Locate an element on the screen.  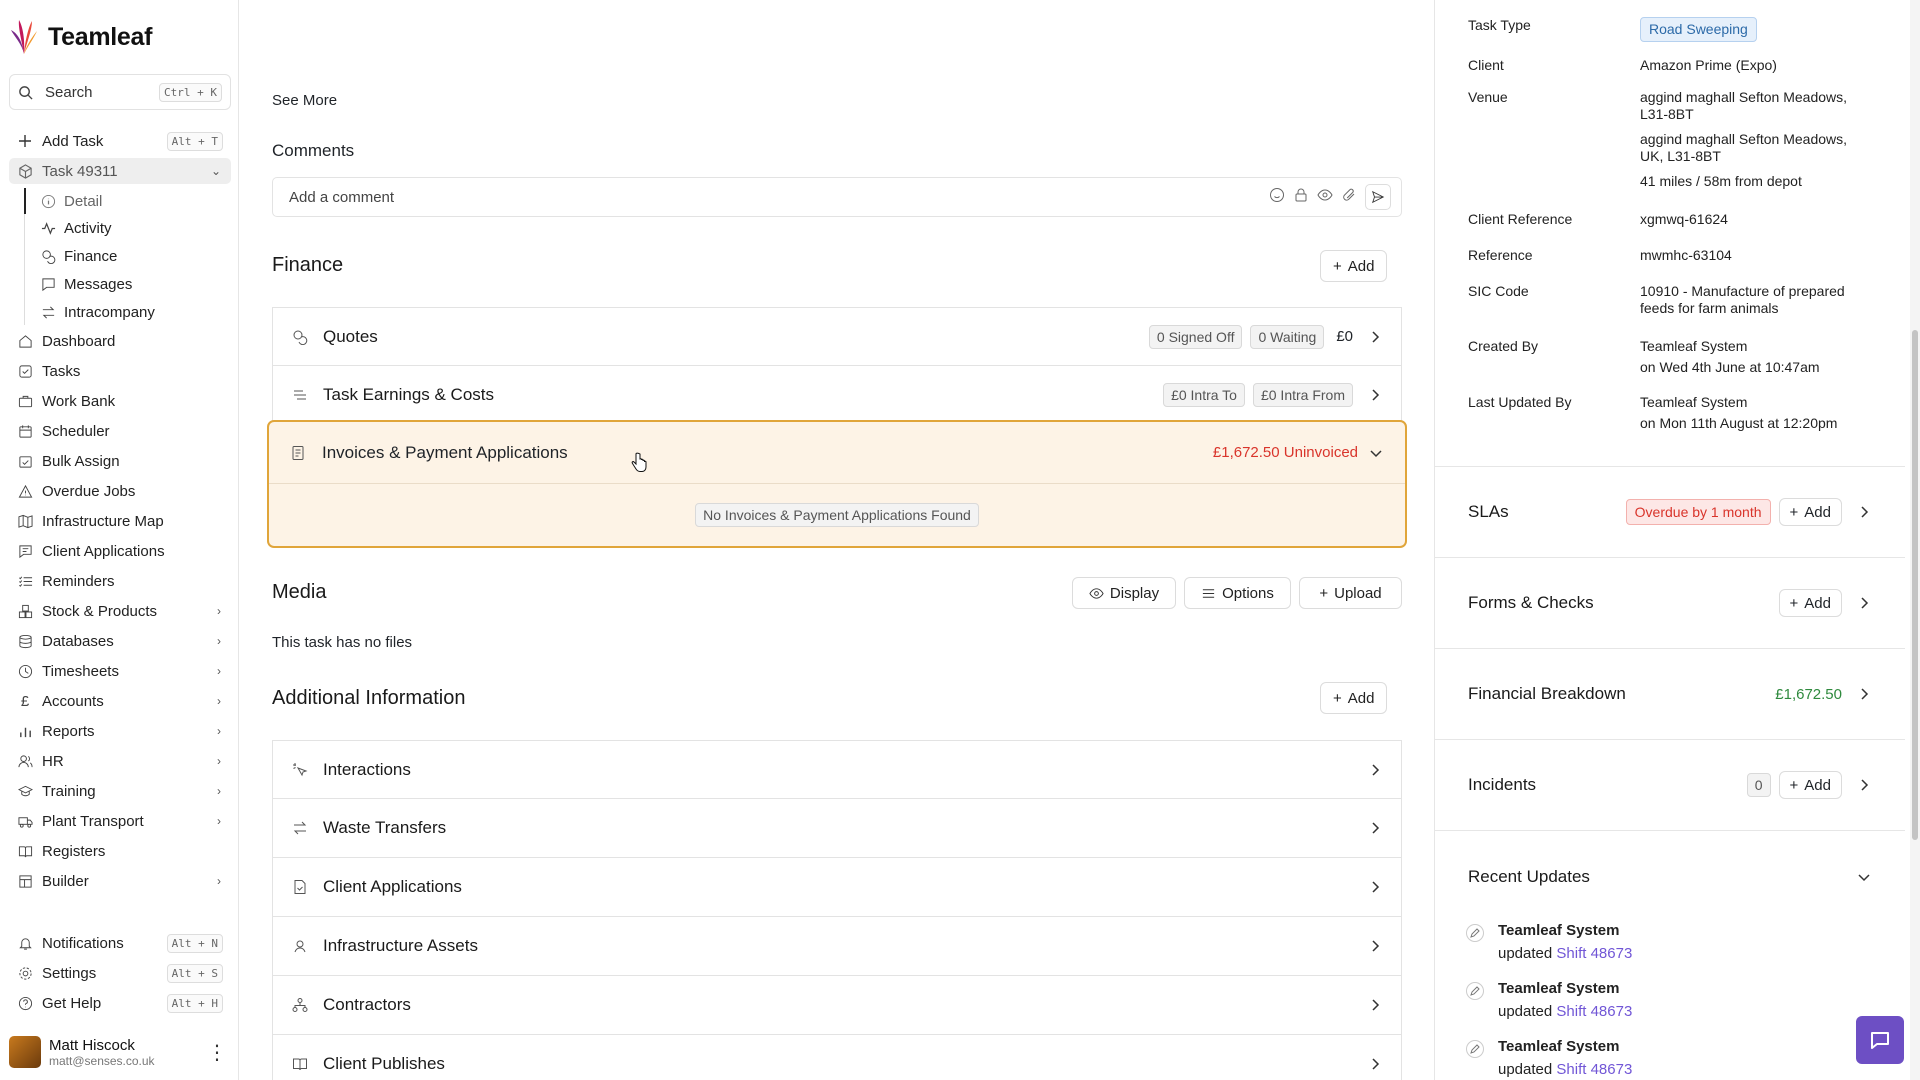
contractors-row: Contractors is located at coordinates (837, 1005).